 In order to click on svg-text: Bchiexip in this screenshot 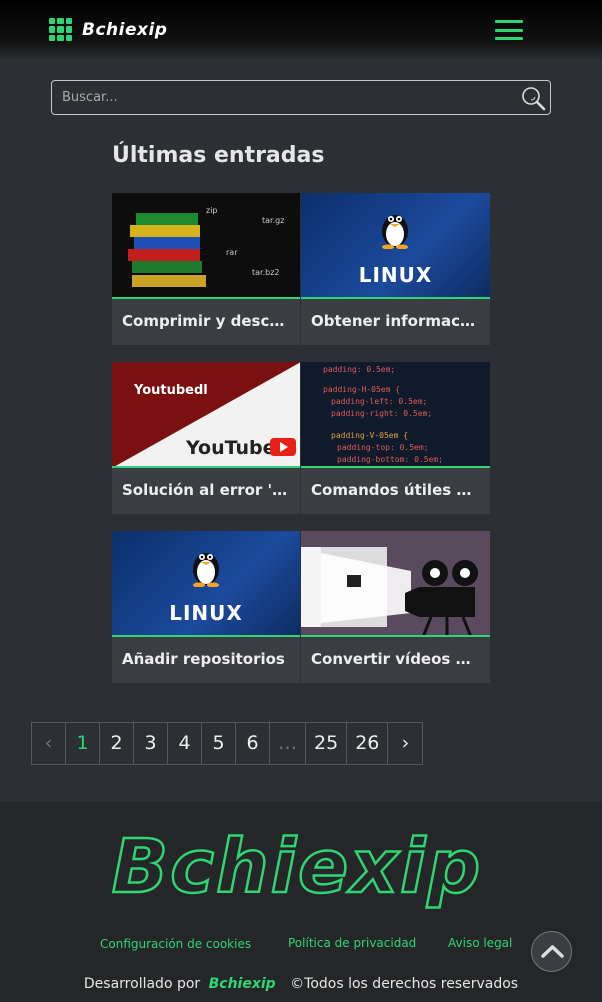, I will do `click(297, 868)`.